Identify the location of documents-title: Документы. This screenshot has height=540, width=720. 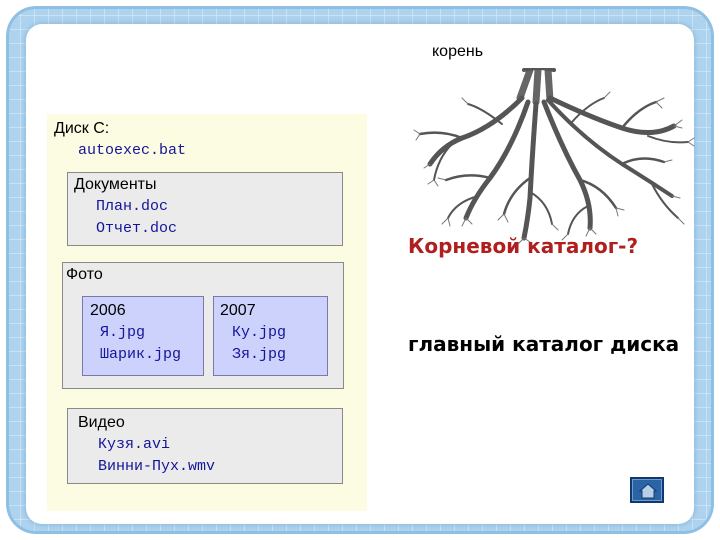
(115, 184).